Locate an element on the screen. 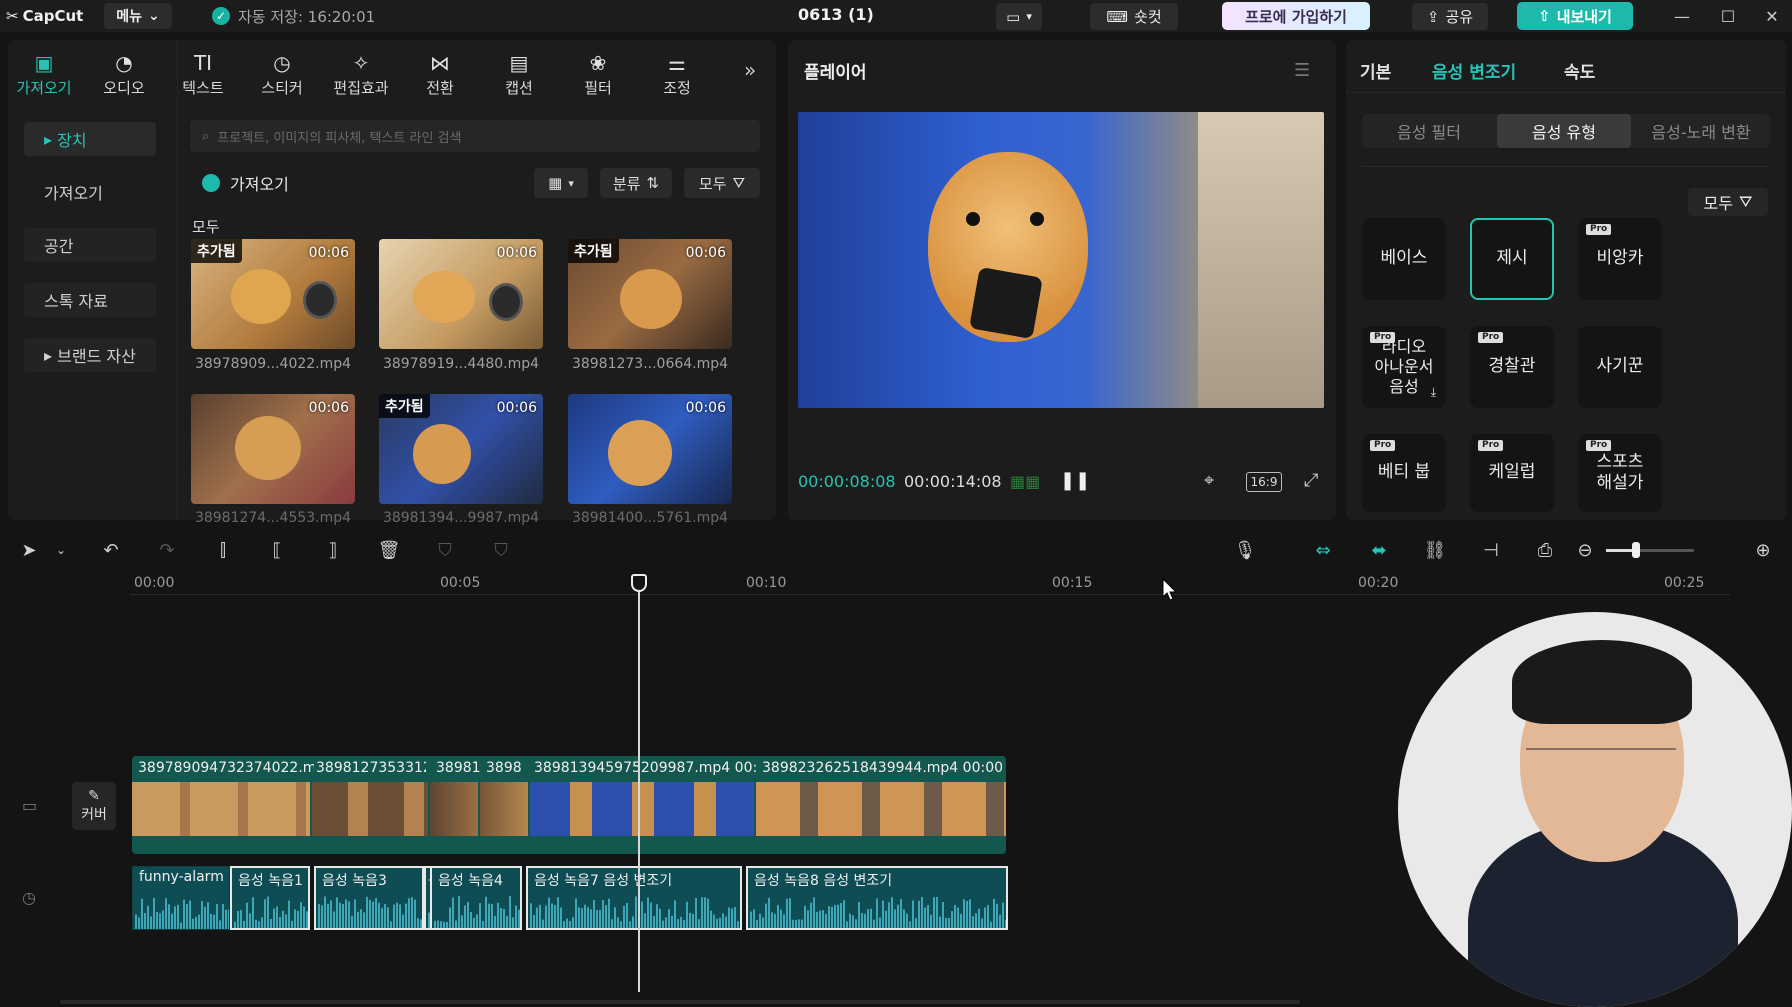  zoom-slider-thumb is located at coordinates (1636, 550).